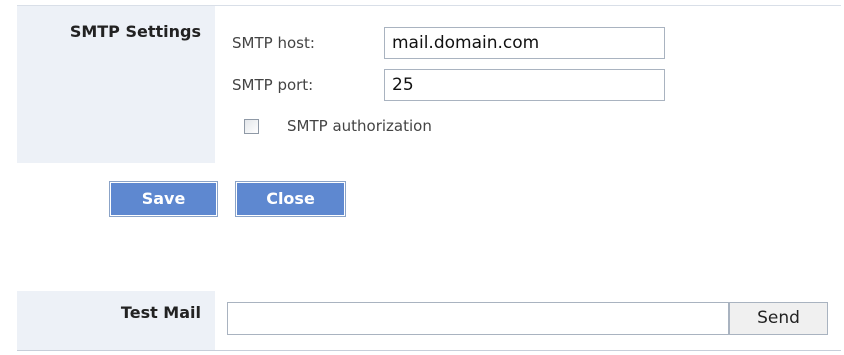 The image size is (844, 355). Describe the element at coordinates (273, 85) in the screenshot. I see `smtp-port-label: SMTP port:` at that location.